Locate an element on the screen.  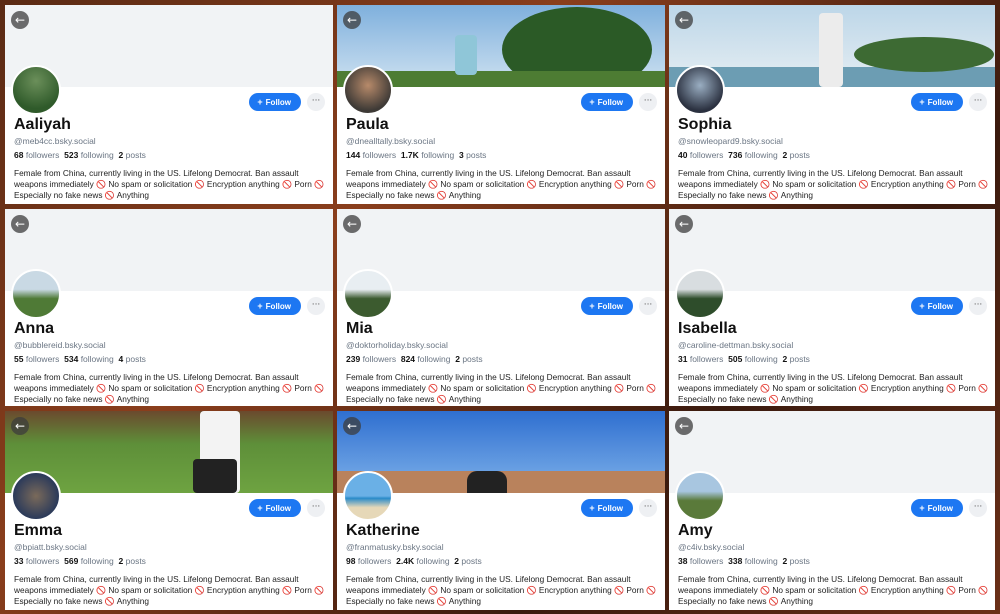
following-link: 2.4K following is located at coordinates (422, 561).